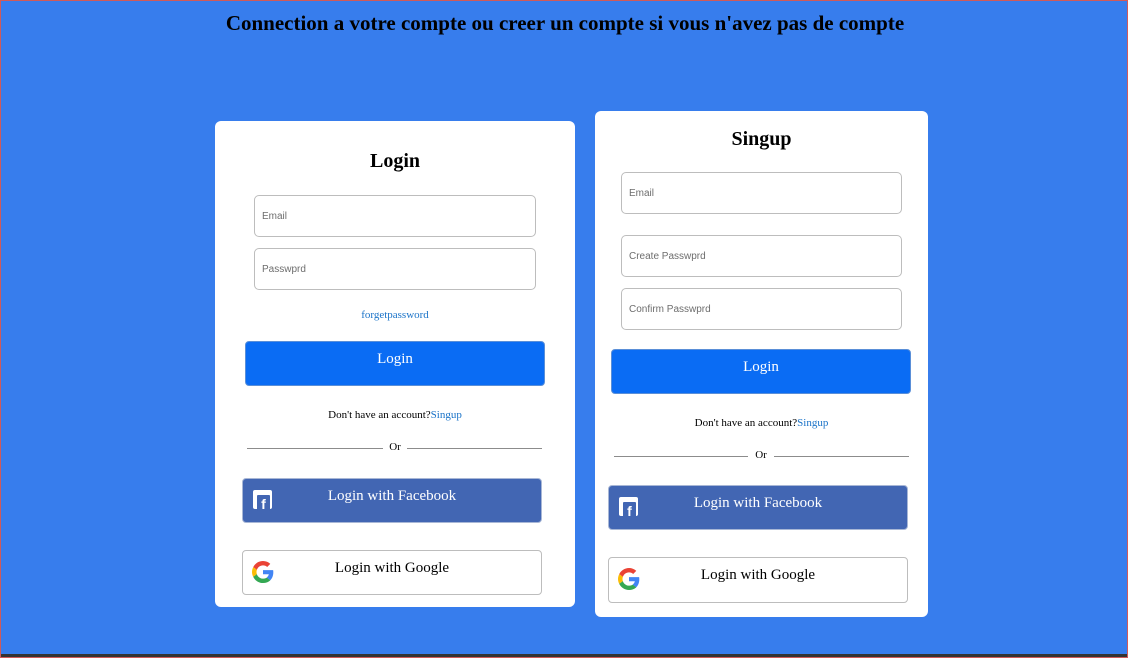 This screenshot has width=1128, height=658. I want to click on login-account-prompt: Don't have an account?, so click(379, 415).